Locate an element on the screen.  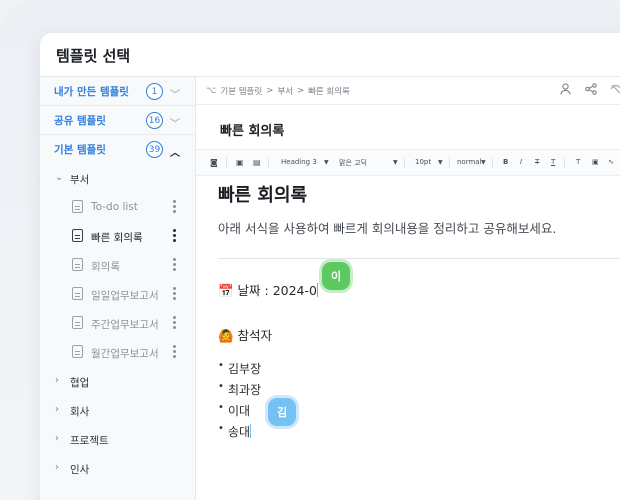
italic-icon: I is located at coordinates (521, 162).